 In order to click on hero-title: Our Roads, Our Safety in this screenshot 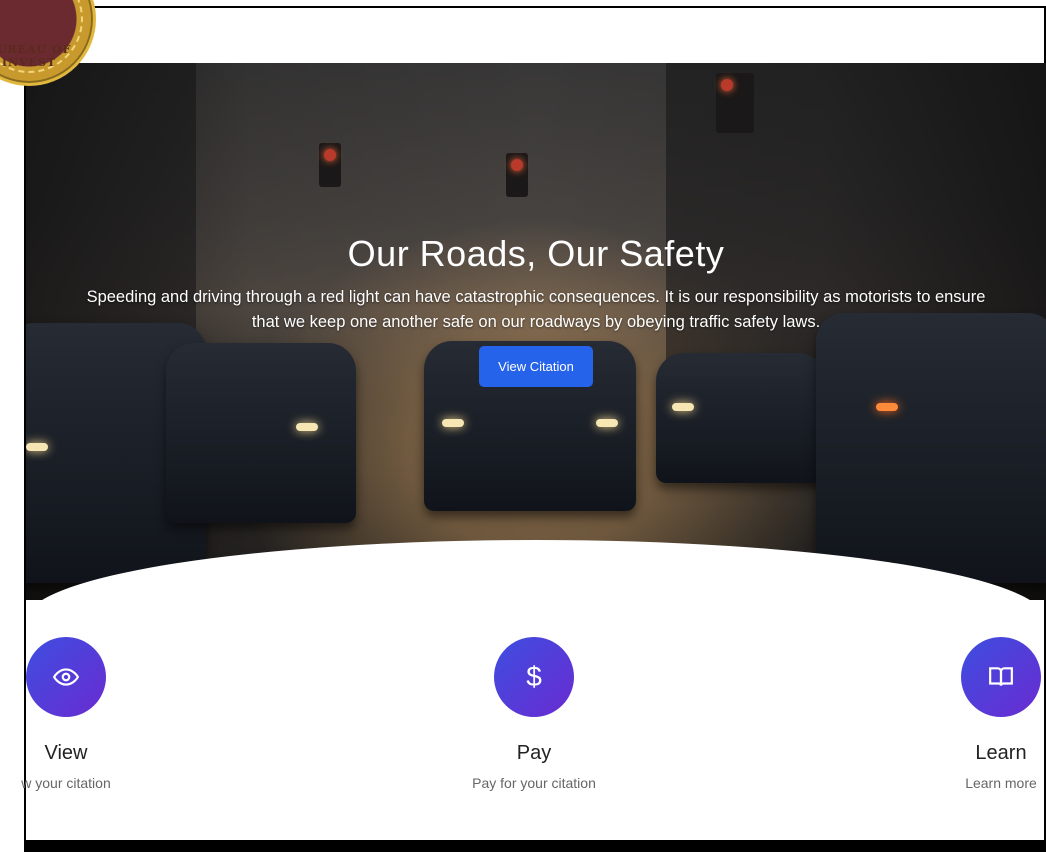, I will do `click(536, 253)`.